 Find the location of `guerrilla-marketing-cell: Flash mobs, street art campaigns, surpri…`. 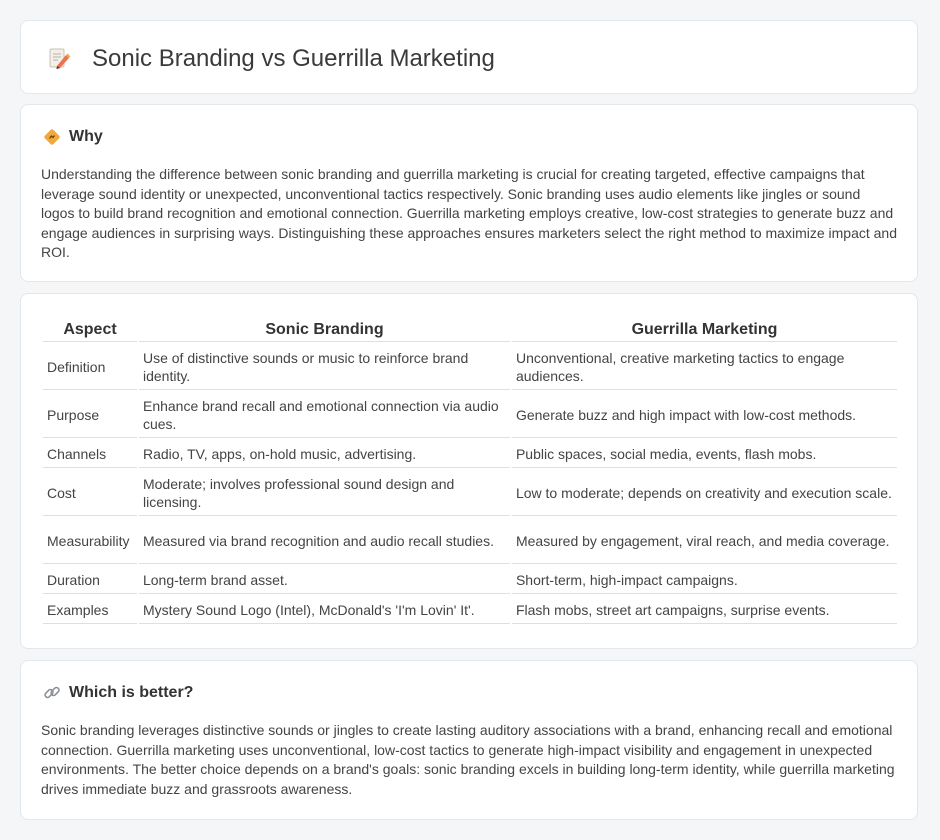

guerrilla-marketing-cell: Flash mobs, street art campaigns, surpri… is located at coordinates (704, 610).